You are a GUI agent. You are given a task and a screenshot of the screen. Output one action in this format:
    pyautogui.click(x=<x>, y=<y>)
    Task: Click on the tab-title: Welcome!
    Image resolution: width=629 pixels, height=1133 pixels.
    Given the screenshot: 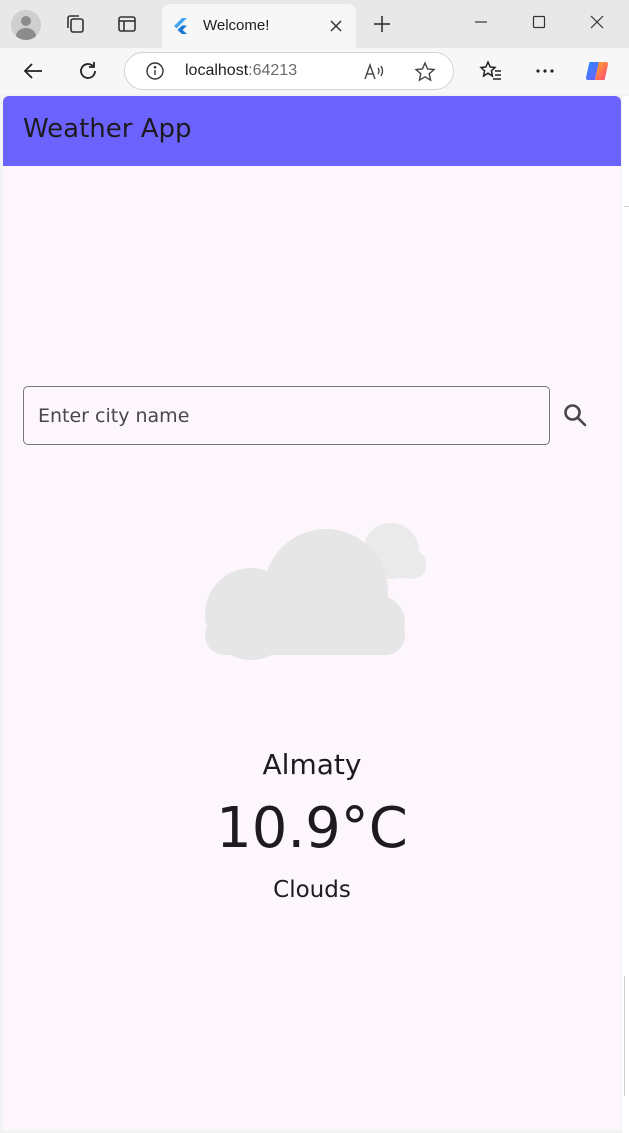 What is the action you would take?
    pyautogui.click(x=236, y=25)
    